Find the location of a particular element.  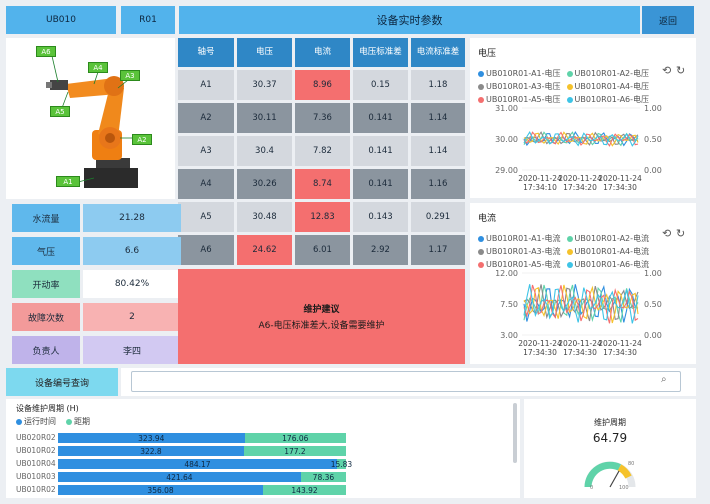

cell-voltage-std: 2.92 is located at coordinates (380, 250).